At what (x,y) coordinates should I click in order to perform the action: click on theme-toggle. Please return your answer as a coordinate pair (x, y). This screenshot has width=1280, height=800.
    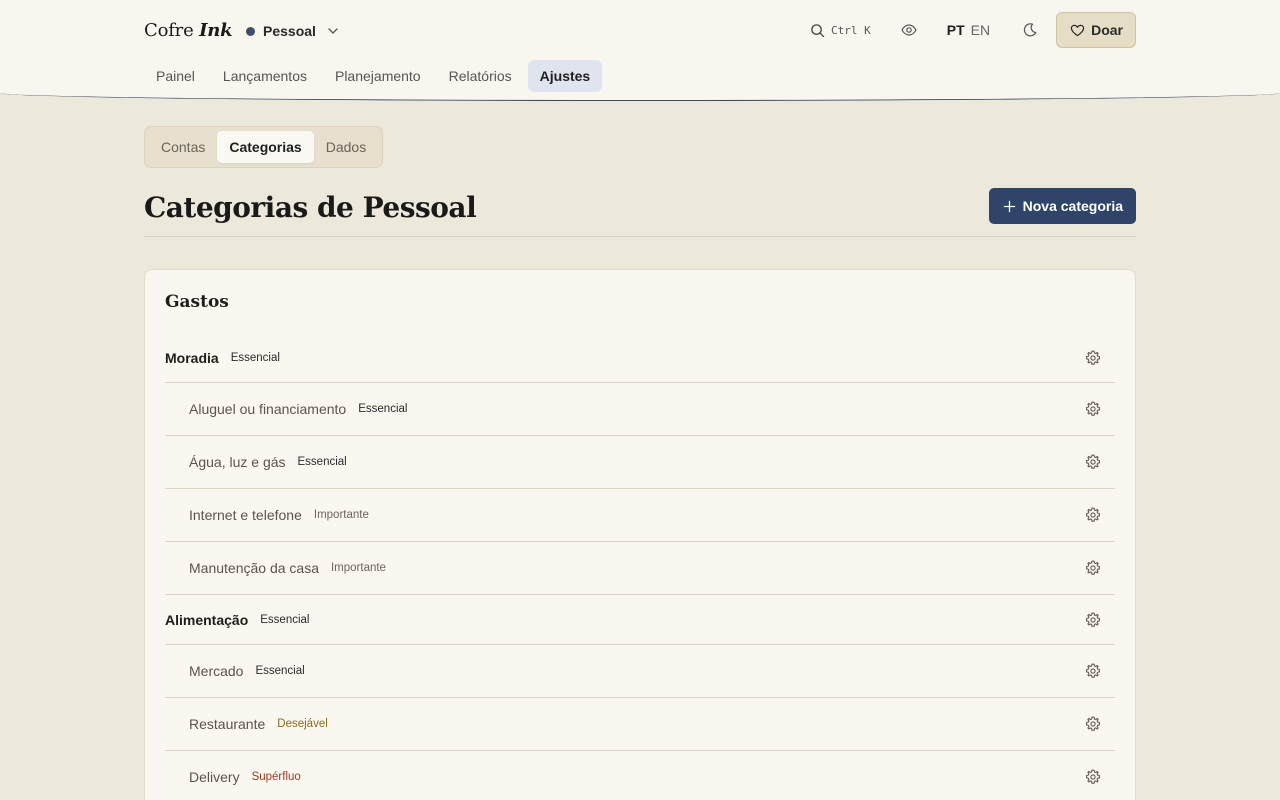
    Looking at the image, I should click on (1030, 30).